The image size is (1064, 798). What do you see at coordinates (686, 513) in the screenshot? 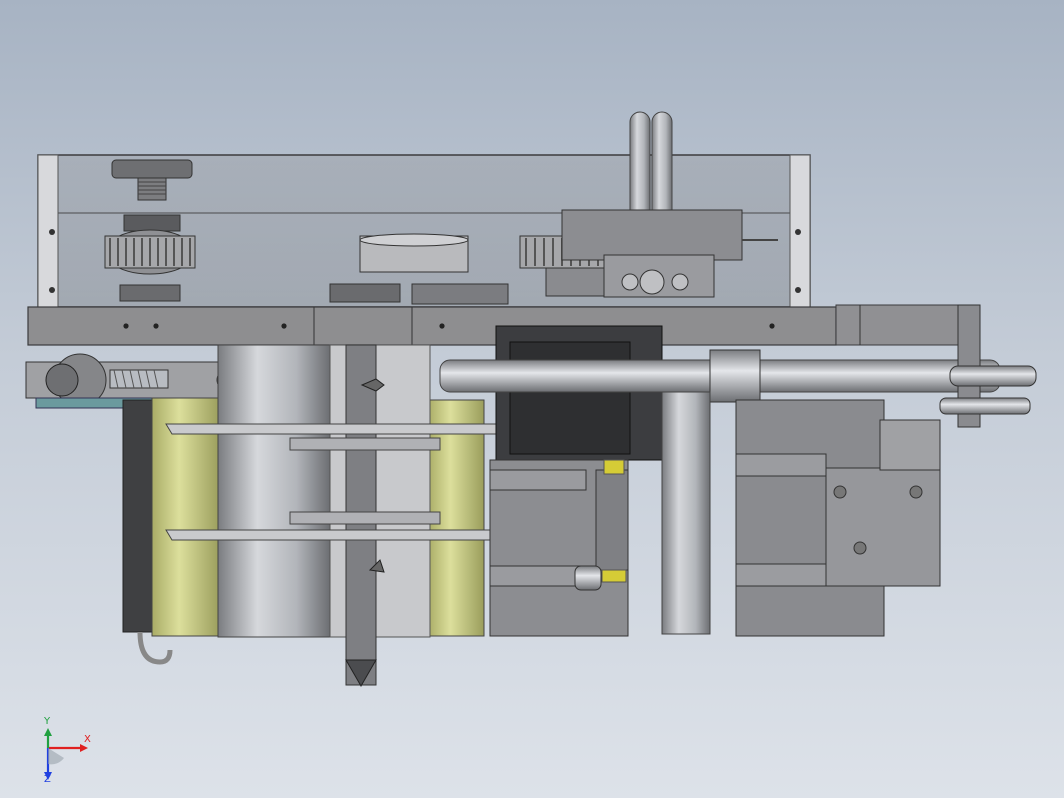
I see `lower-cylinder` at bounding box center [686, 513].